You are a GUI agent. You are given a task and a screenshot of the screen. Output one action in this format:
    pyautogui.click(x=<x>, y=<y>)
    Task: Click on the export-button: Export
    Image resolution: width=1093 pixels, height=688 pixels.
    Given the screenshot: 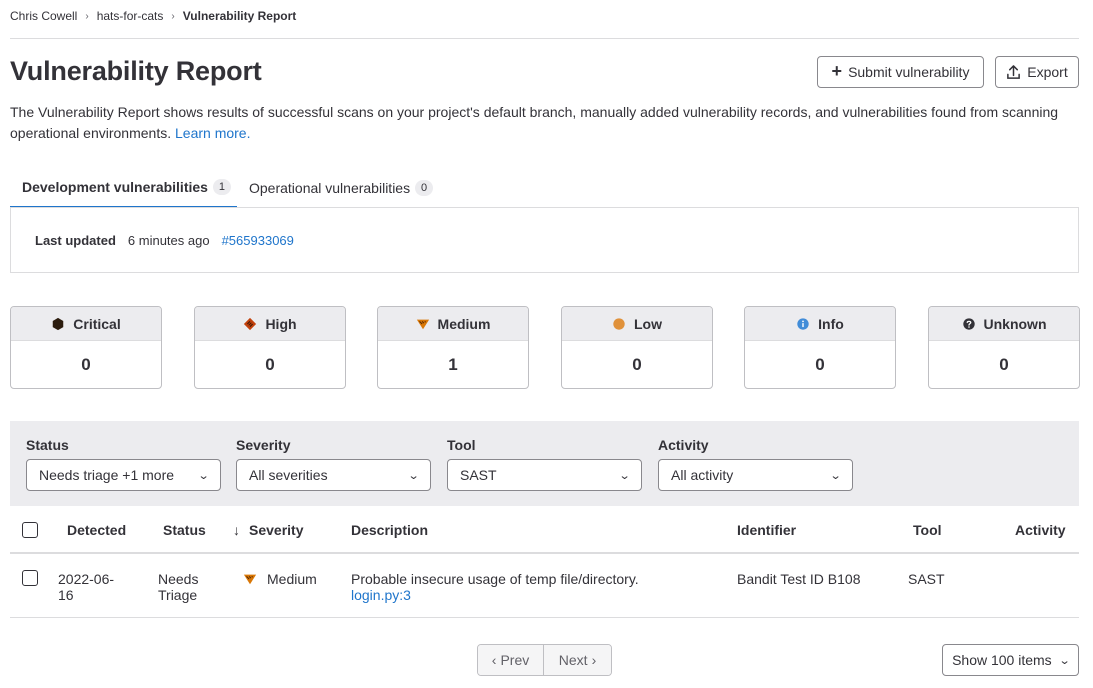 What is the action you would take?
    pyautogui.click(x=1037, y=72)
    